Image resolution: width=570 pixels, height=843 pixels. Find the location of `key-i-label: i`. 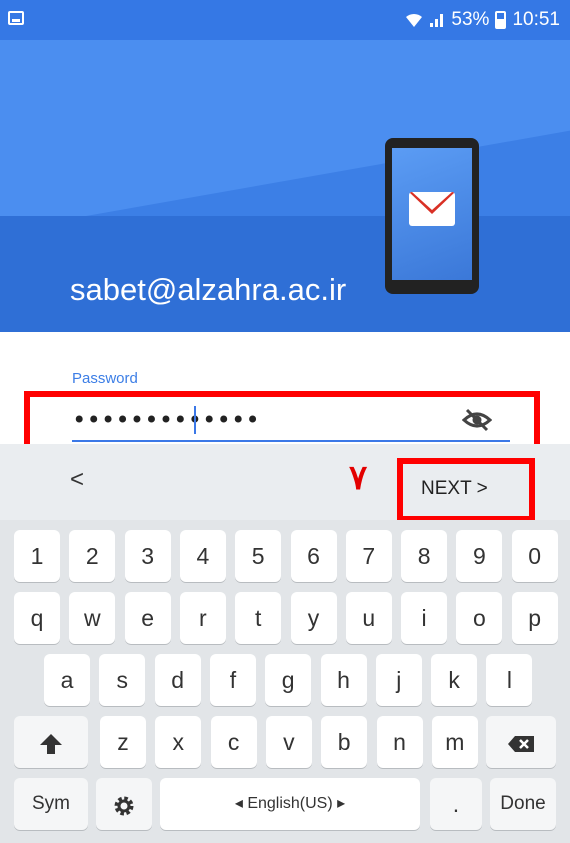

key-i-label: i is located at coordinates (424, 618).